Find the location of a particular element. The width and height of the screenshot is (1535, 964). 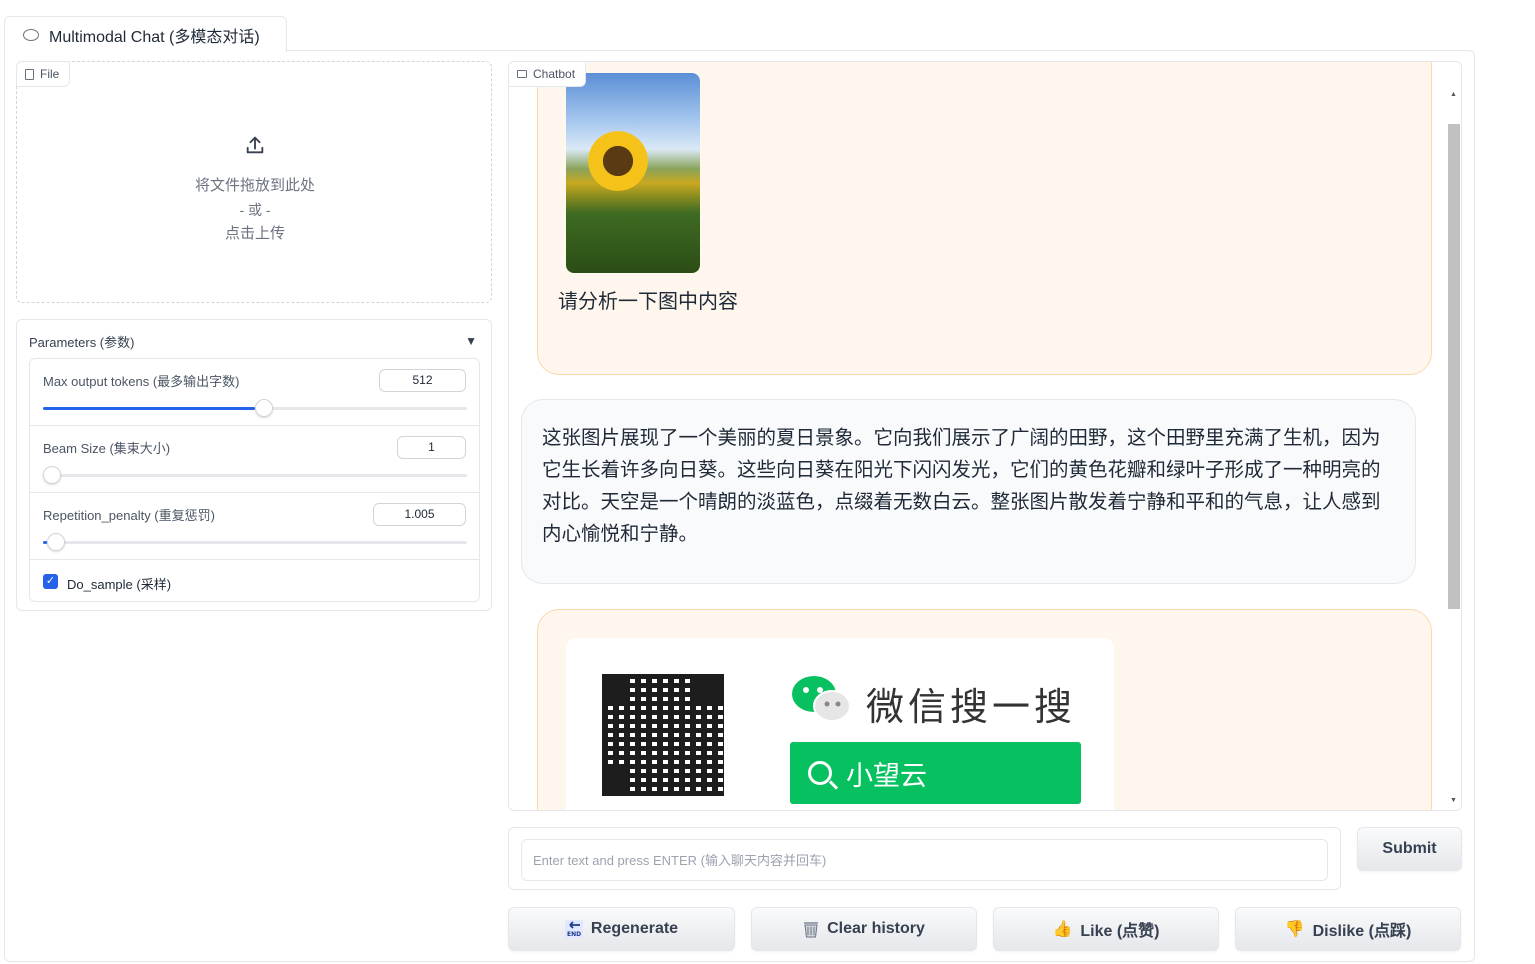

svg-text: END is located at coordinates (574, 934).